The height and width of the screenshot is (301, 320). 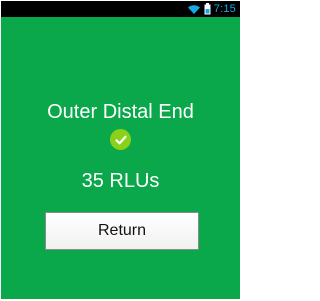 I want to click on status-icons: 7:15, so click(x=211, y=9).